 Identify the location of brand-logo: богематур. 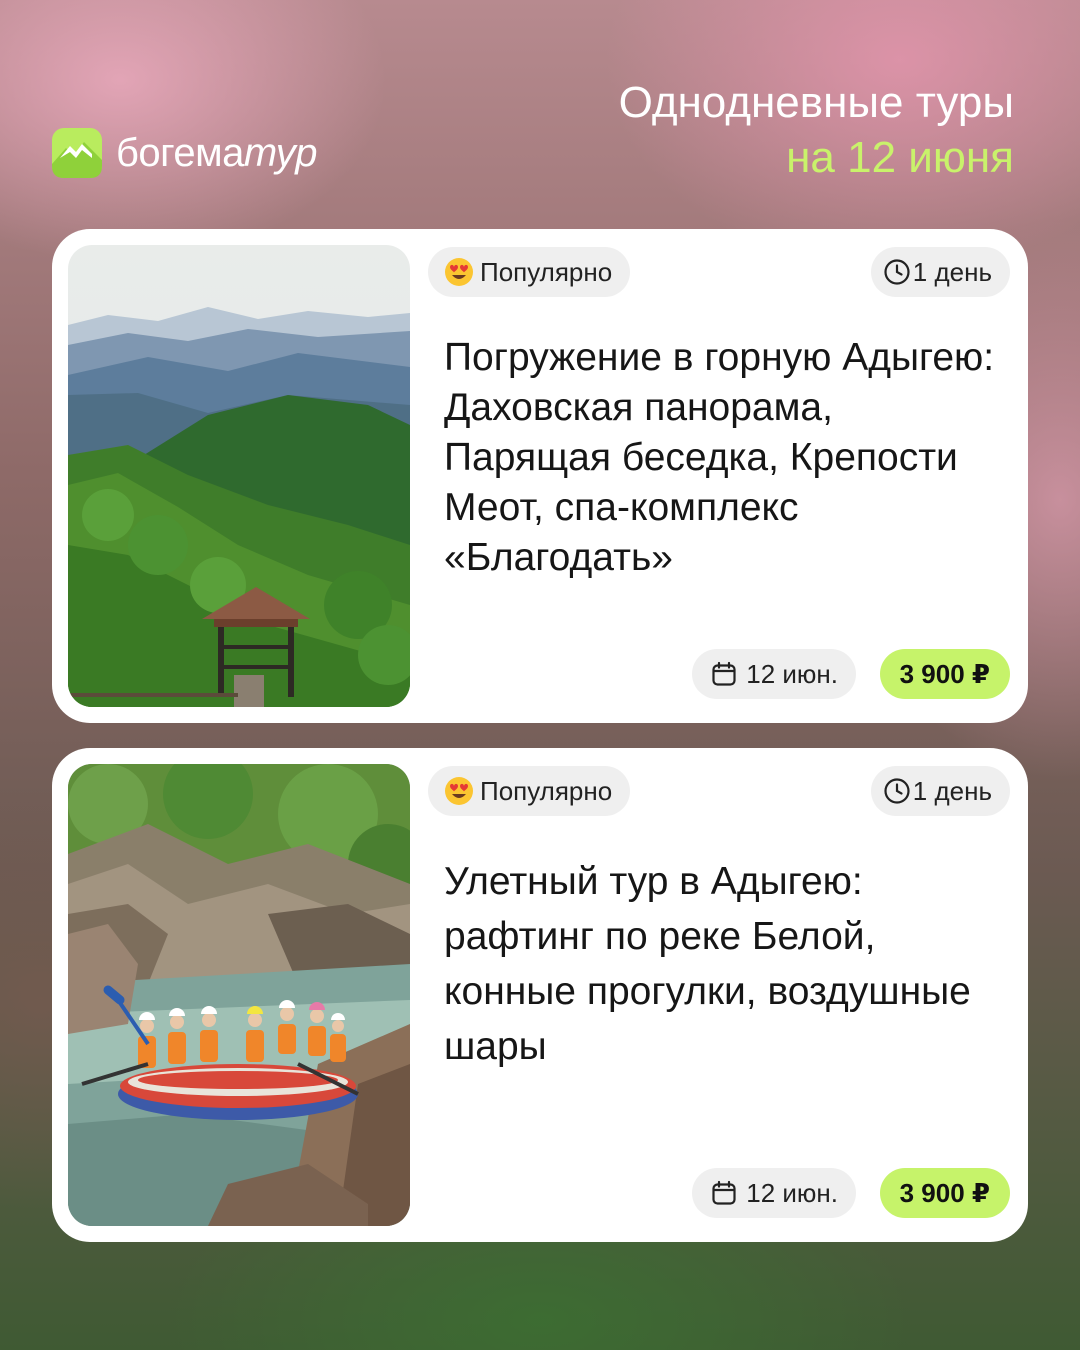
(185, 153).